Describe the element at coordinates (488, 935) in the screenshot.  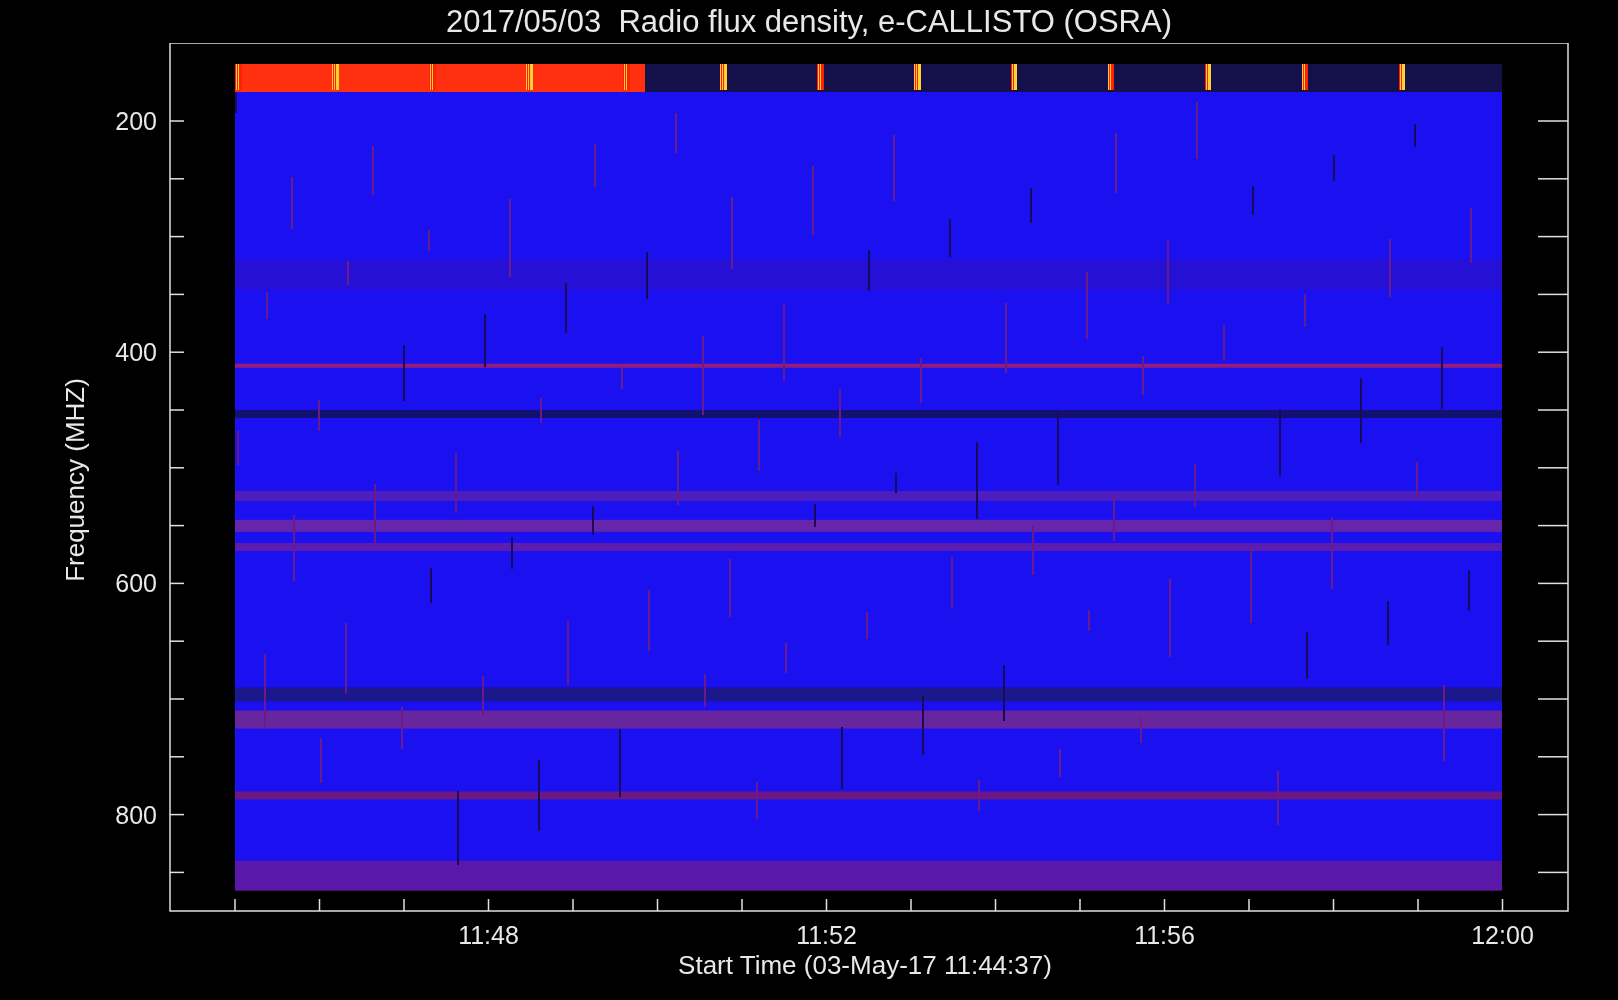
I see `x-tick-label: 11:48` at that location.